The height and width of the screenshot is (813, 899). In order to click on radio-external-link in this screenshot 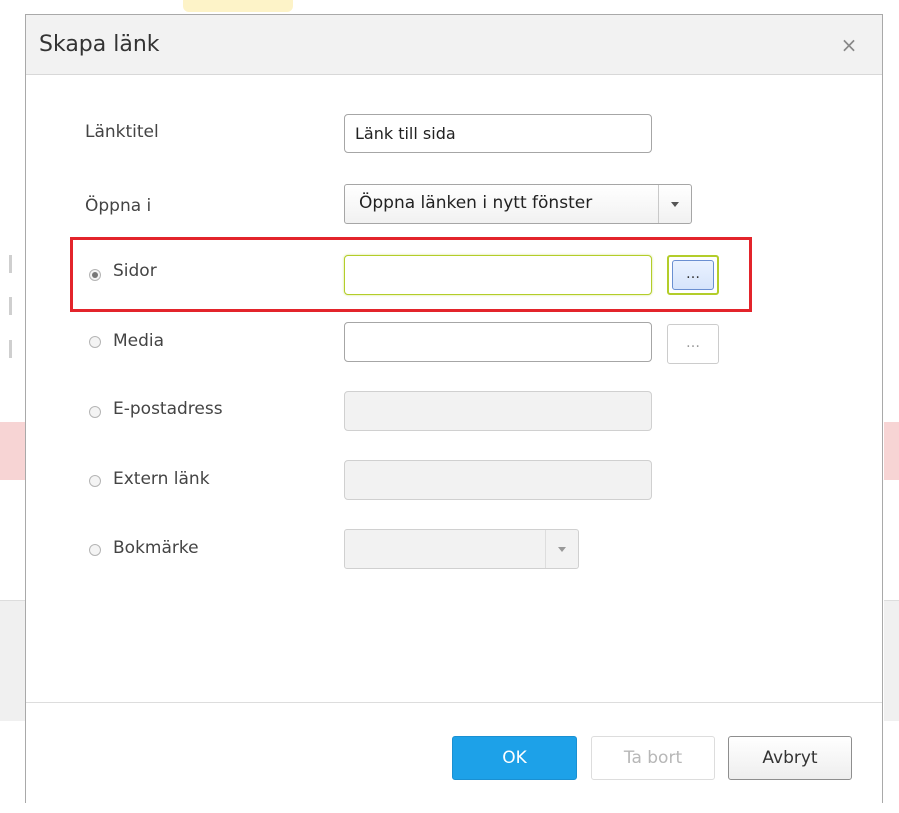, I will do `click(95, 481)`.